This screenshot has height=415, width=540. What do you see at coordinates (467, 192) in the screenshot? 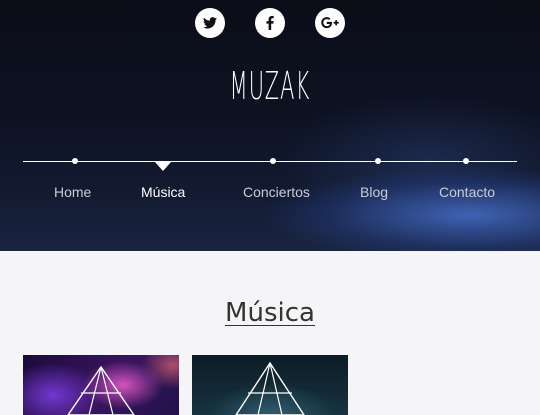
I see `nav-item-contacto: Contacto` at bounding box center [467, 192].